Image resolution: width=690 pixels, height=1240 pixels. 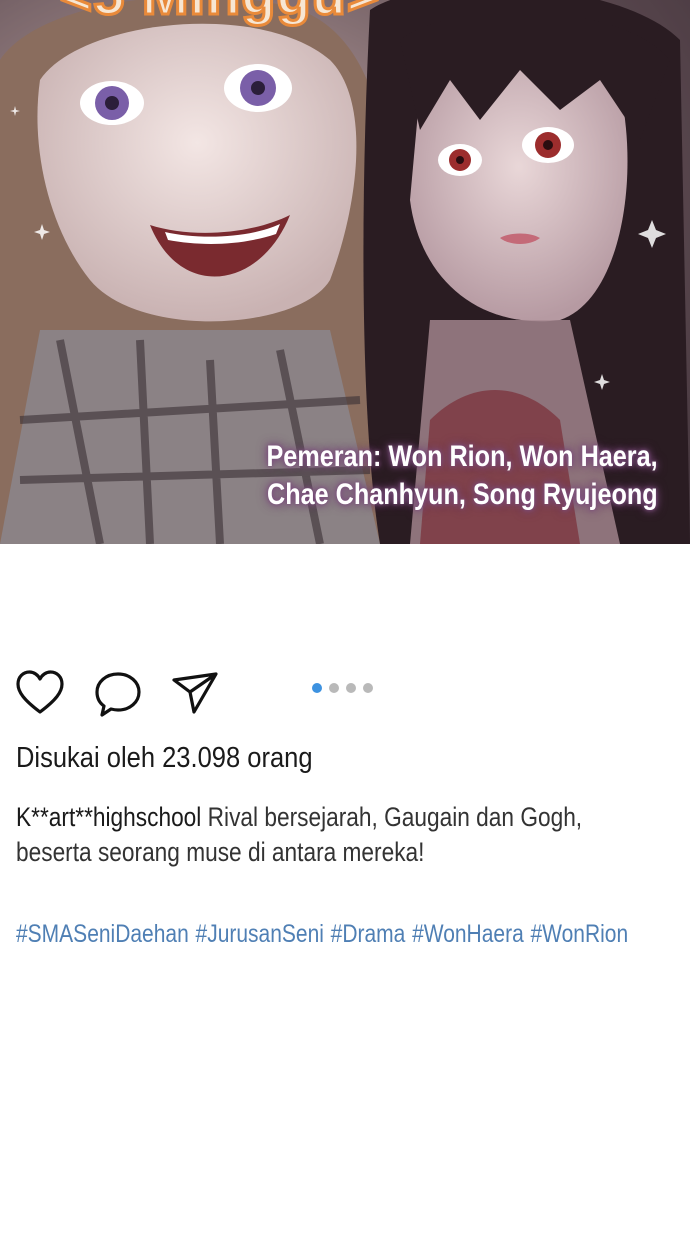 I want to click on overlay-caption-line: Chae Chanhyun, Song Ryujeong, so click(x=462, y=494).